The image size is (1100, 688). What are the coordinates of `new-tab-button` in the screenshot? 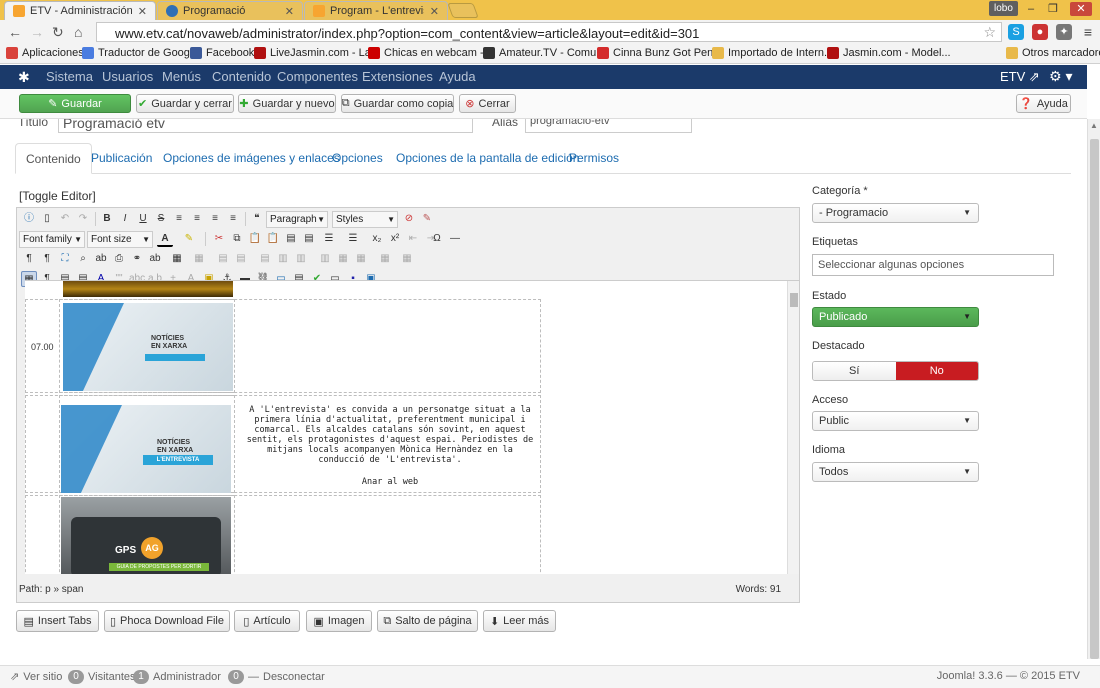 It's located at (463, 10).